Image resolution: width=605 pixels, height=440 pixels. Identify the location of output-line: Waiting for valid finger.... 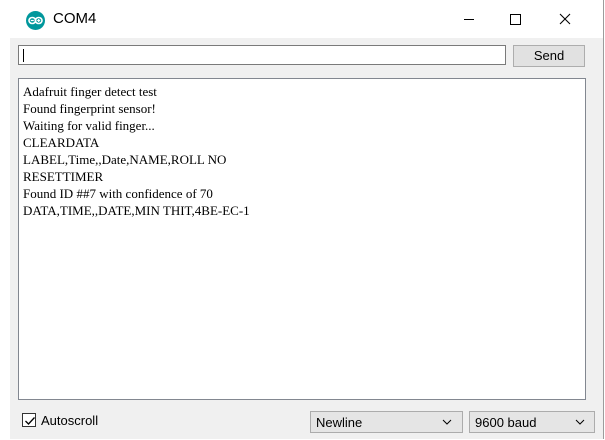
(89, 125).